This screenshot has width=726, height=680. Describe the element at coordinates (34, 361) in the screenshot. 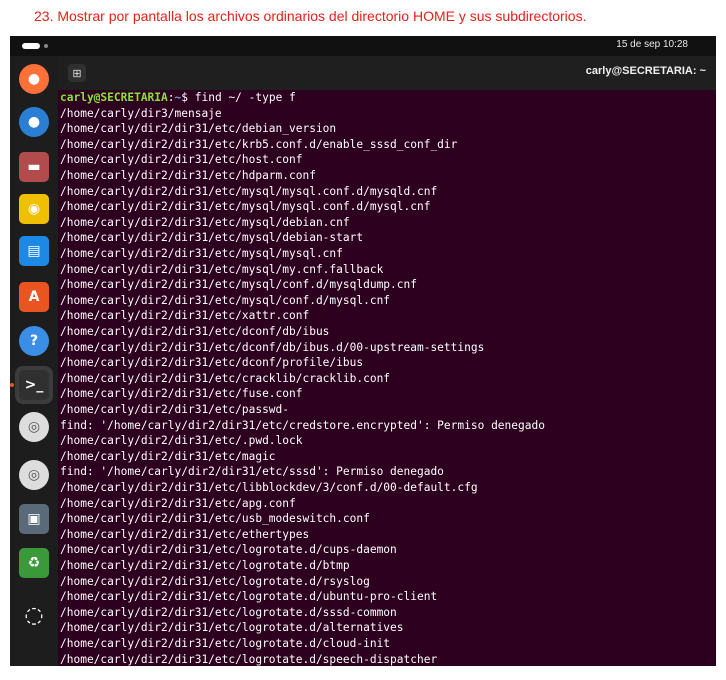

I see `dock: ● ● ▬ ◉ ▤ A? >_ ◎ ◎ ▣ ♻ ◌` at that location.